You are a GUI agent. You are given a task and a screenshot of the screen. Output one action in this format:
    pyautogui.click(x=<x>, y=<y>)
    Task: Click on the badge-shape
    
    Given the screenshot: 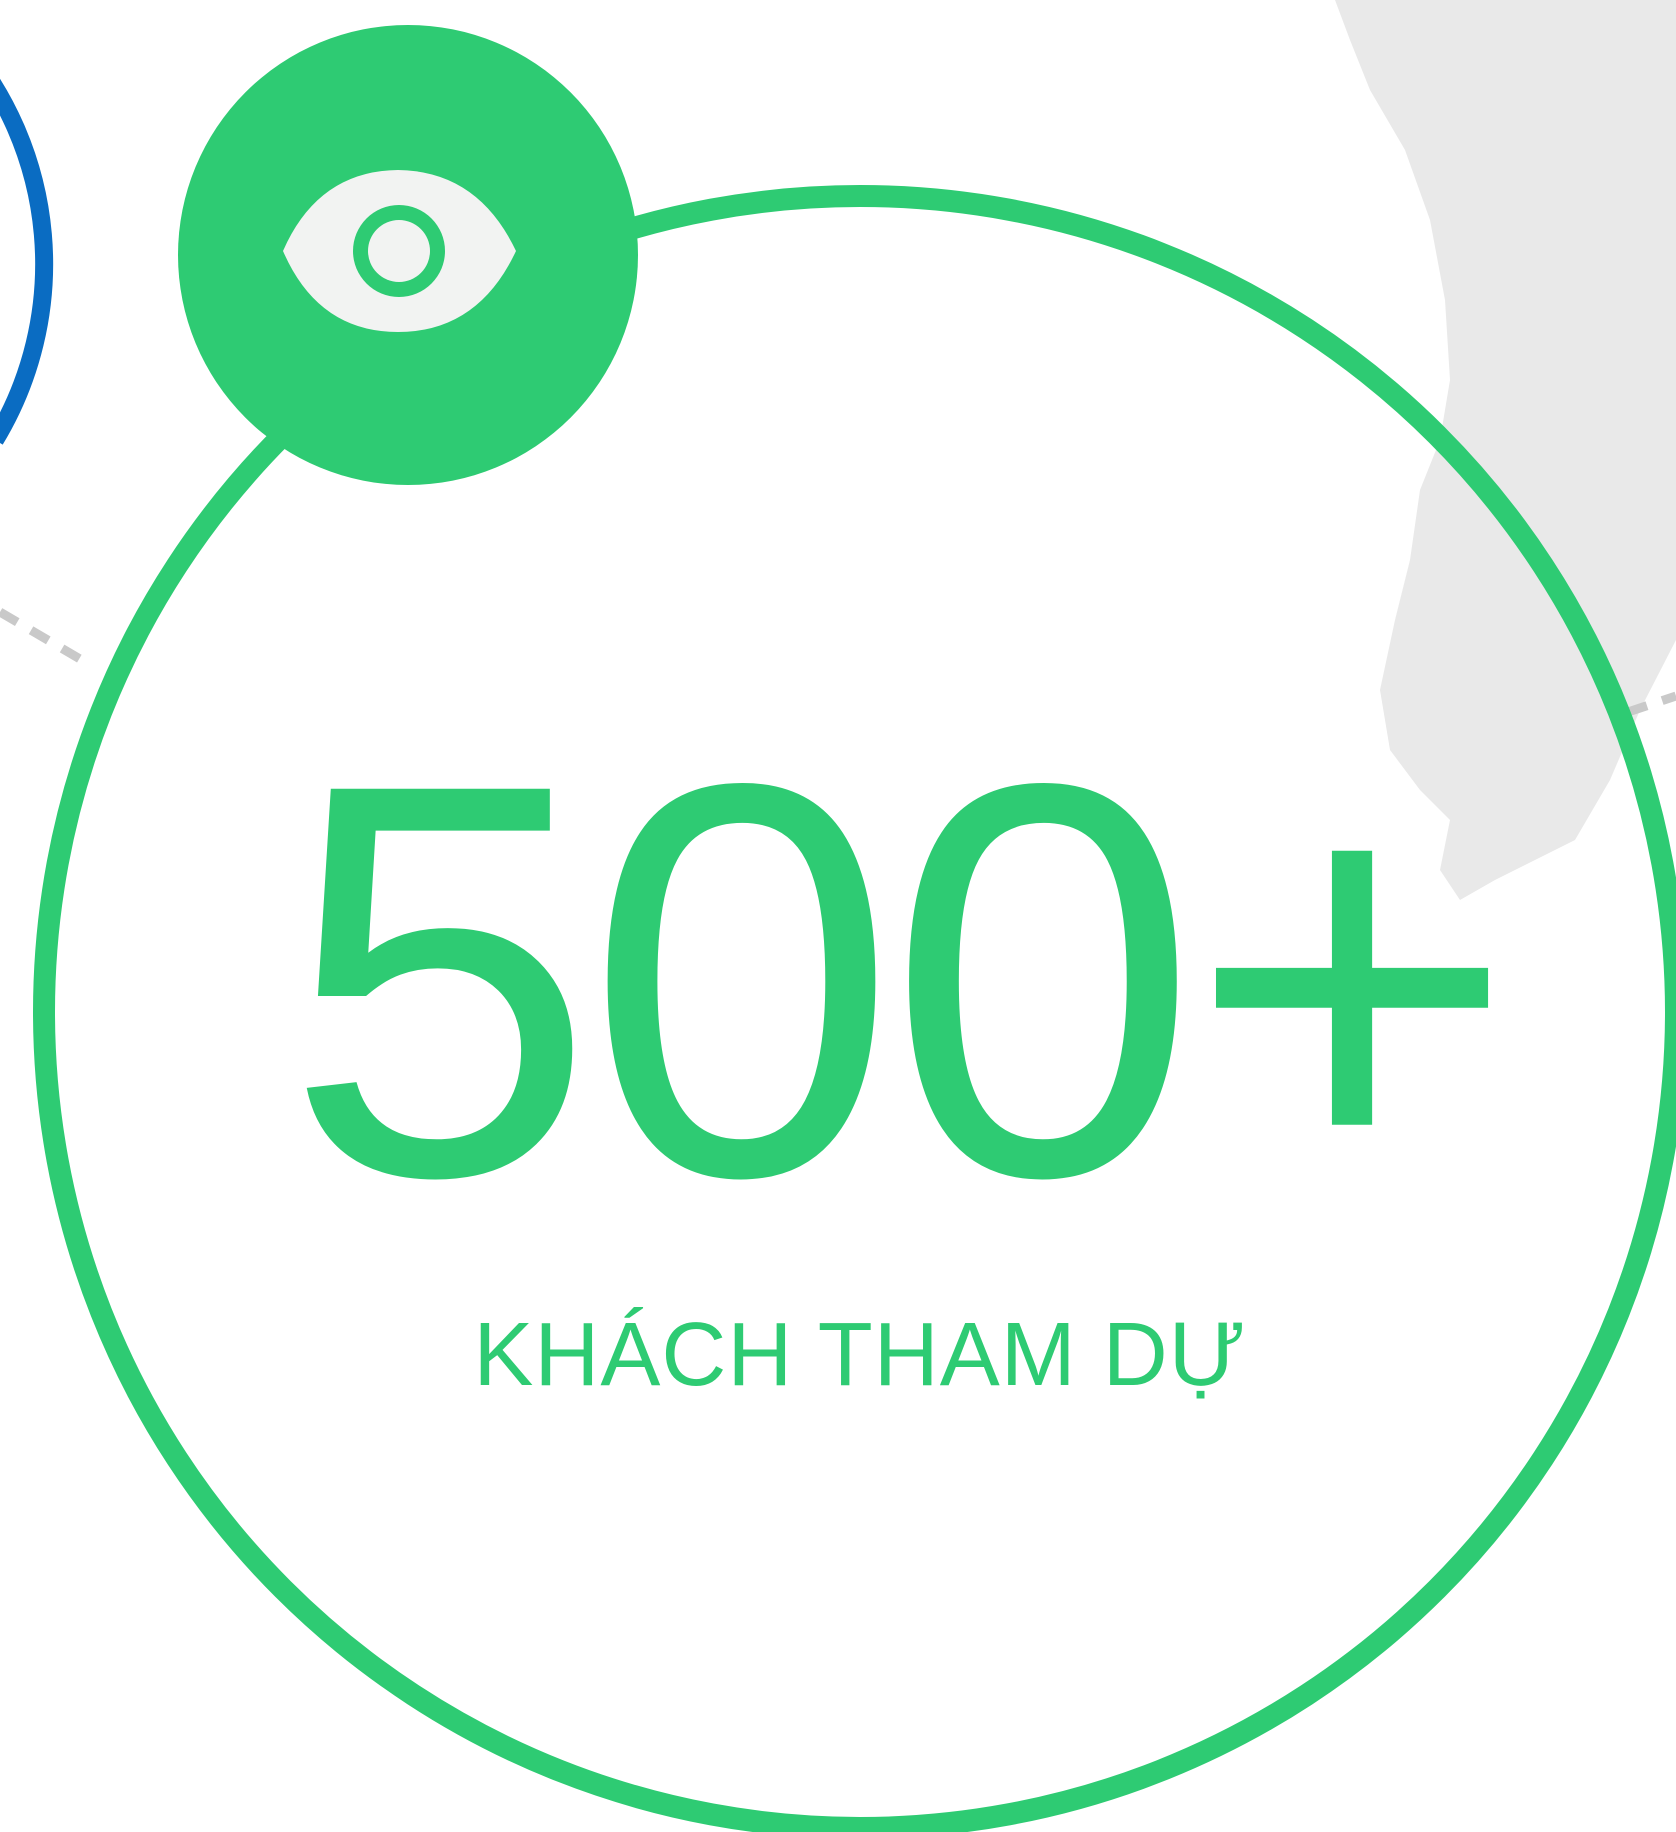 What is the action you would take?
    pyautogui.click(x=408, y=255)
    